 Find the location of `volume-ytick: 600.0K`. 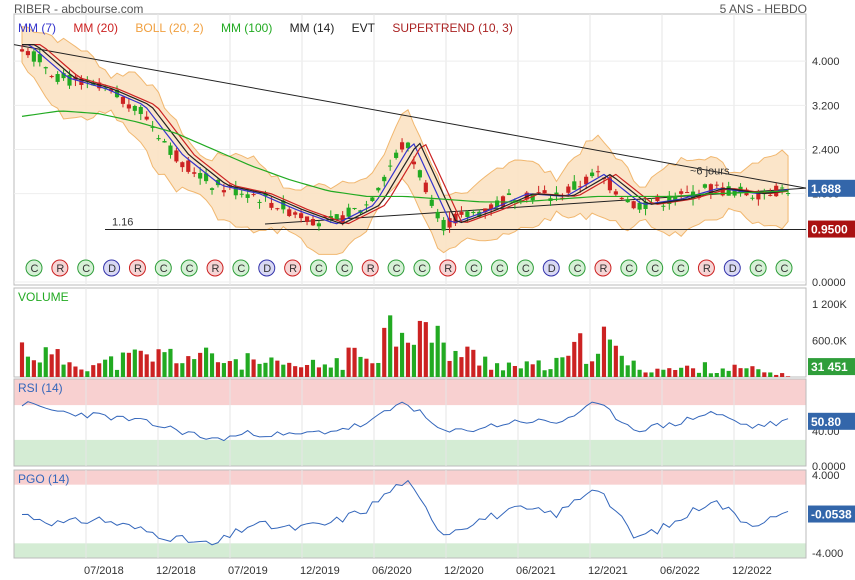

volume-ytick: 600.0K is located at coordinates (830, 342).